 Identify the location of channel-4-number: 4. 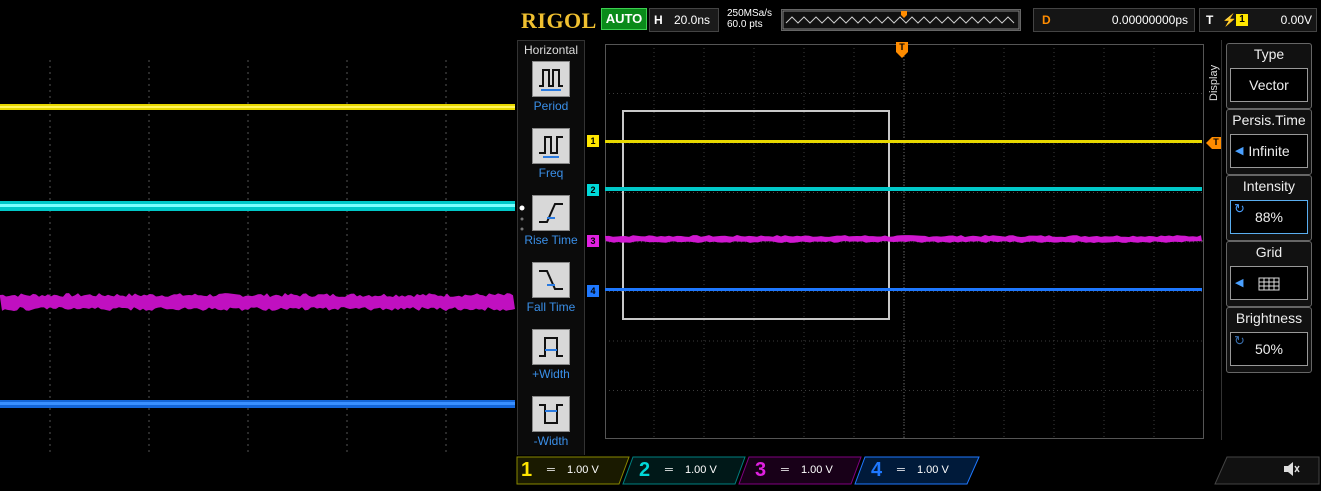
(877, 470).